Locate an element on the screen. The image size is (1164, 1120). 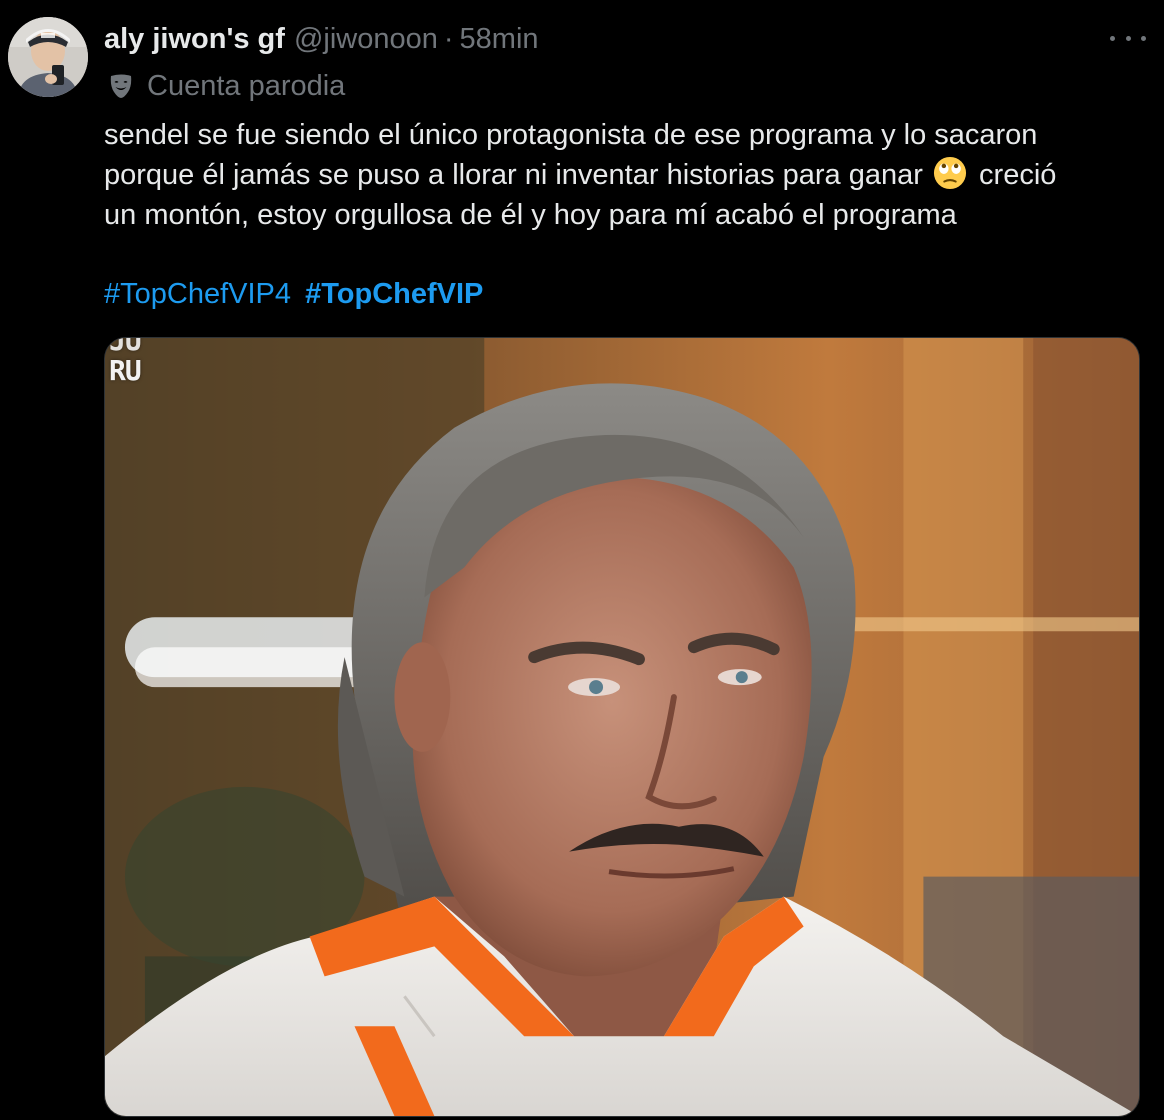
face-with-rolling-eyes-icon is located at coordinates (950, 173).